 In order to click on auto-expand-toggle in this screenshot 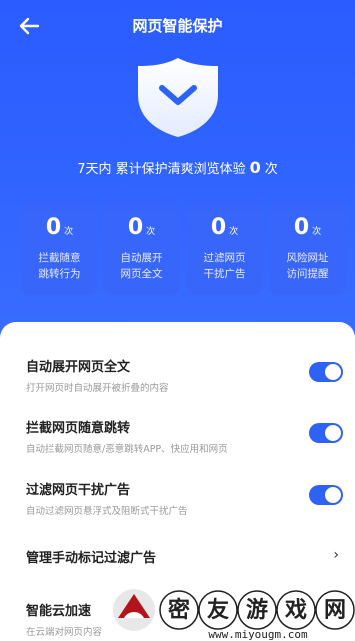, I will do `click(326, 372)`.